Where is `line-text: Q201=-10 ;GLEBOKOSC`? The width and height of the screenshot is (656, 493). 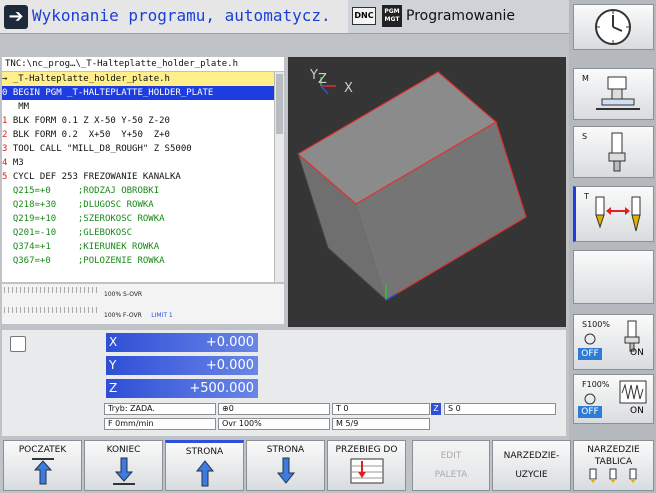 line-text: Q201=-10 ;GLEBOKOSC is located at coordinates (67, 233).